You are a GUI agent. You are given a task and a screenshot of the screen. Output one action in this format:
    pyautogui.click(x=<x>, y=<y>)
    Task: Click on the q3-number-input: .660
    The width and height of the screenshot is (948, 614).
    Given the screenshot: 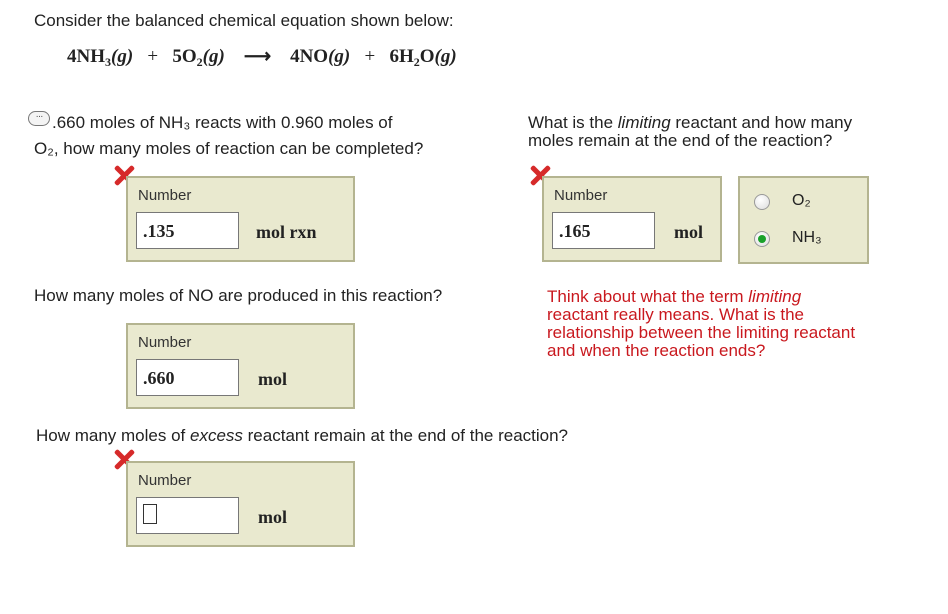 What is the action you would take?
    pyautogui.click(x=187, y=377)
    